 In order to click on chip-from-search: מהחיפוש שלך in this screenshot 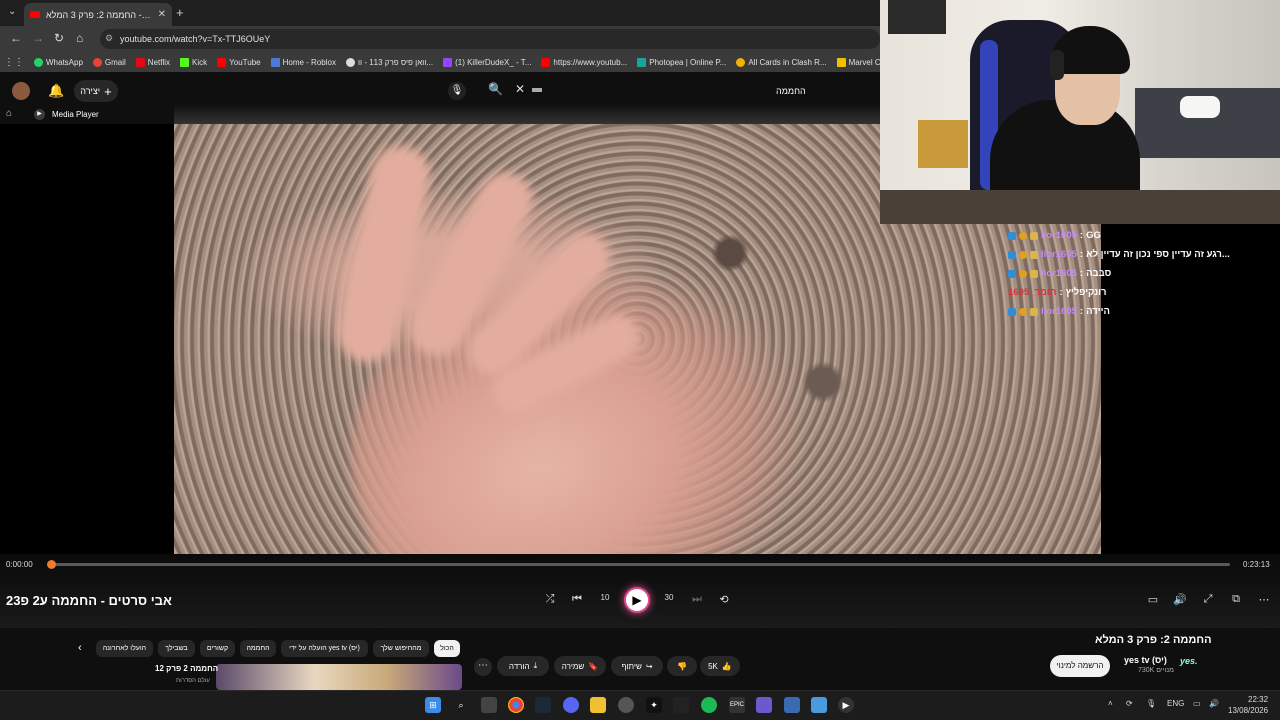, I will do `click(401, 648)`.